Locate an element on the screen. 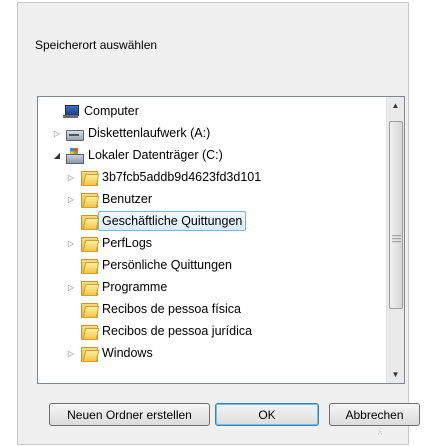 The width and height of the screenshot is (427, 447). scroll-up-arrow-icon: ▲ is located at coordinates (395, 105).